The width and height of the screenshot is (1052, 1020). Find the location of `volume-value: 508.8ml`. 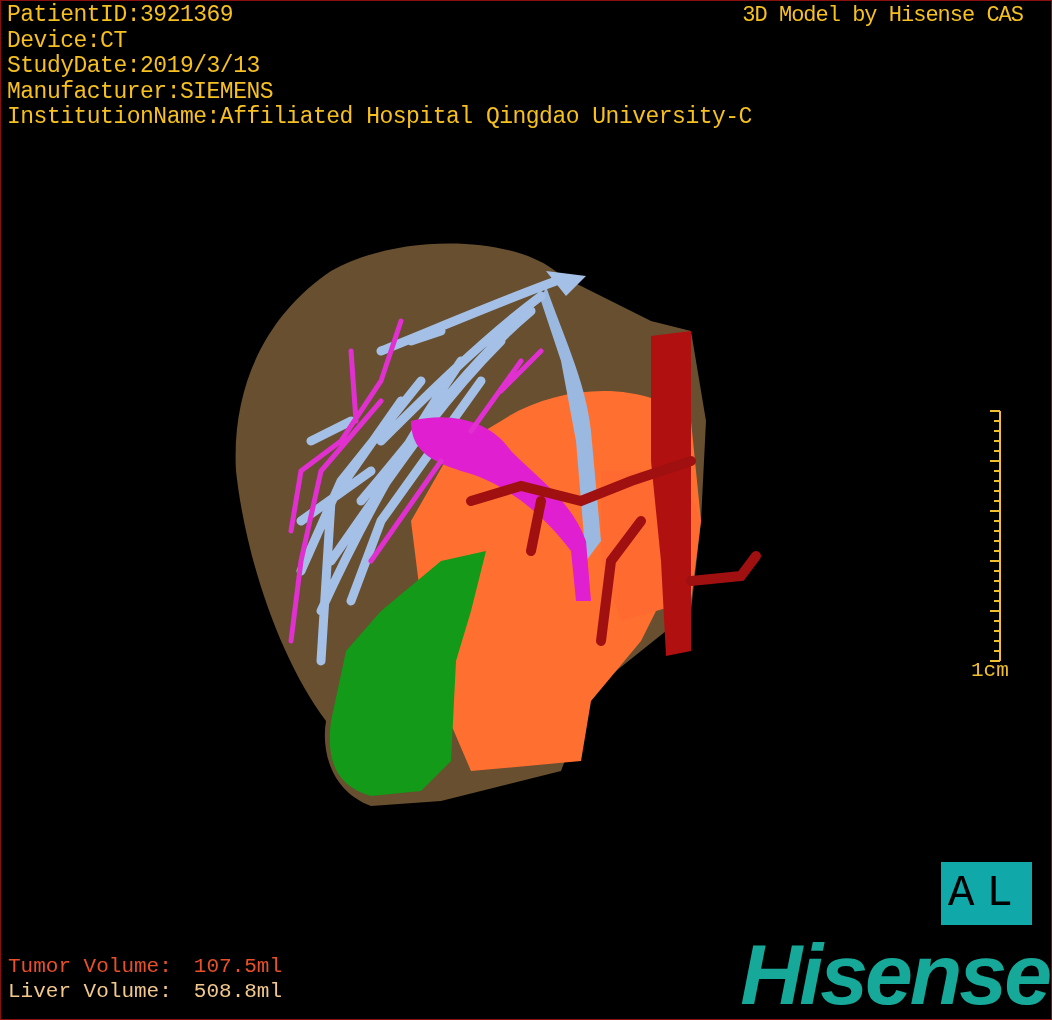

volume-value: 508.8ml is located at coordinates (238, 991).